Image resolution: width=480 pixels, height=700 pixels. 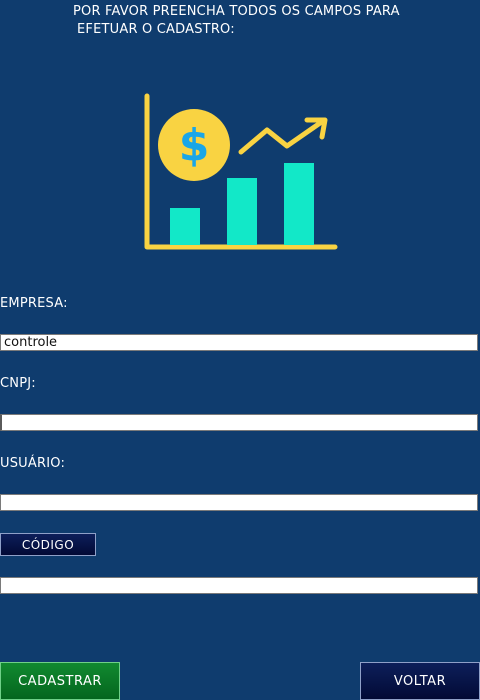 I want to click on finance-growth-chart-icon: $, so click(x=241, y=171).